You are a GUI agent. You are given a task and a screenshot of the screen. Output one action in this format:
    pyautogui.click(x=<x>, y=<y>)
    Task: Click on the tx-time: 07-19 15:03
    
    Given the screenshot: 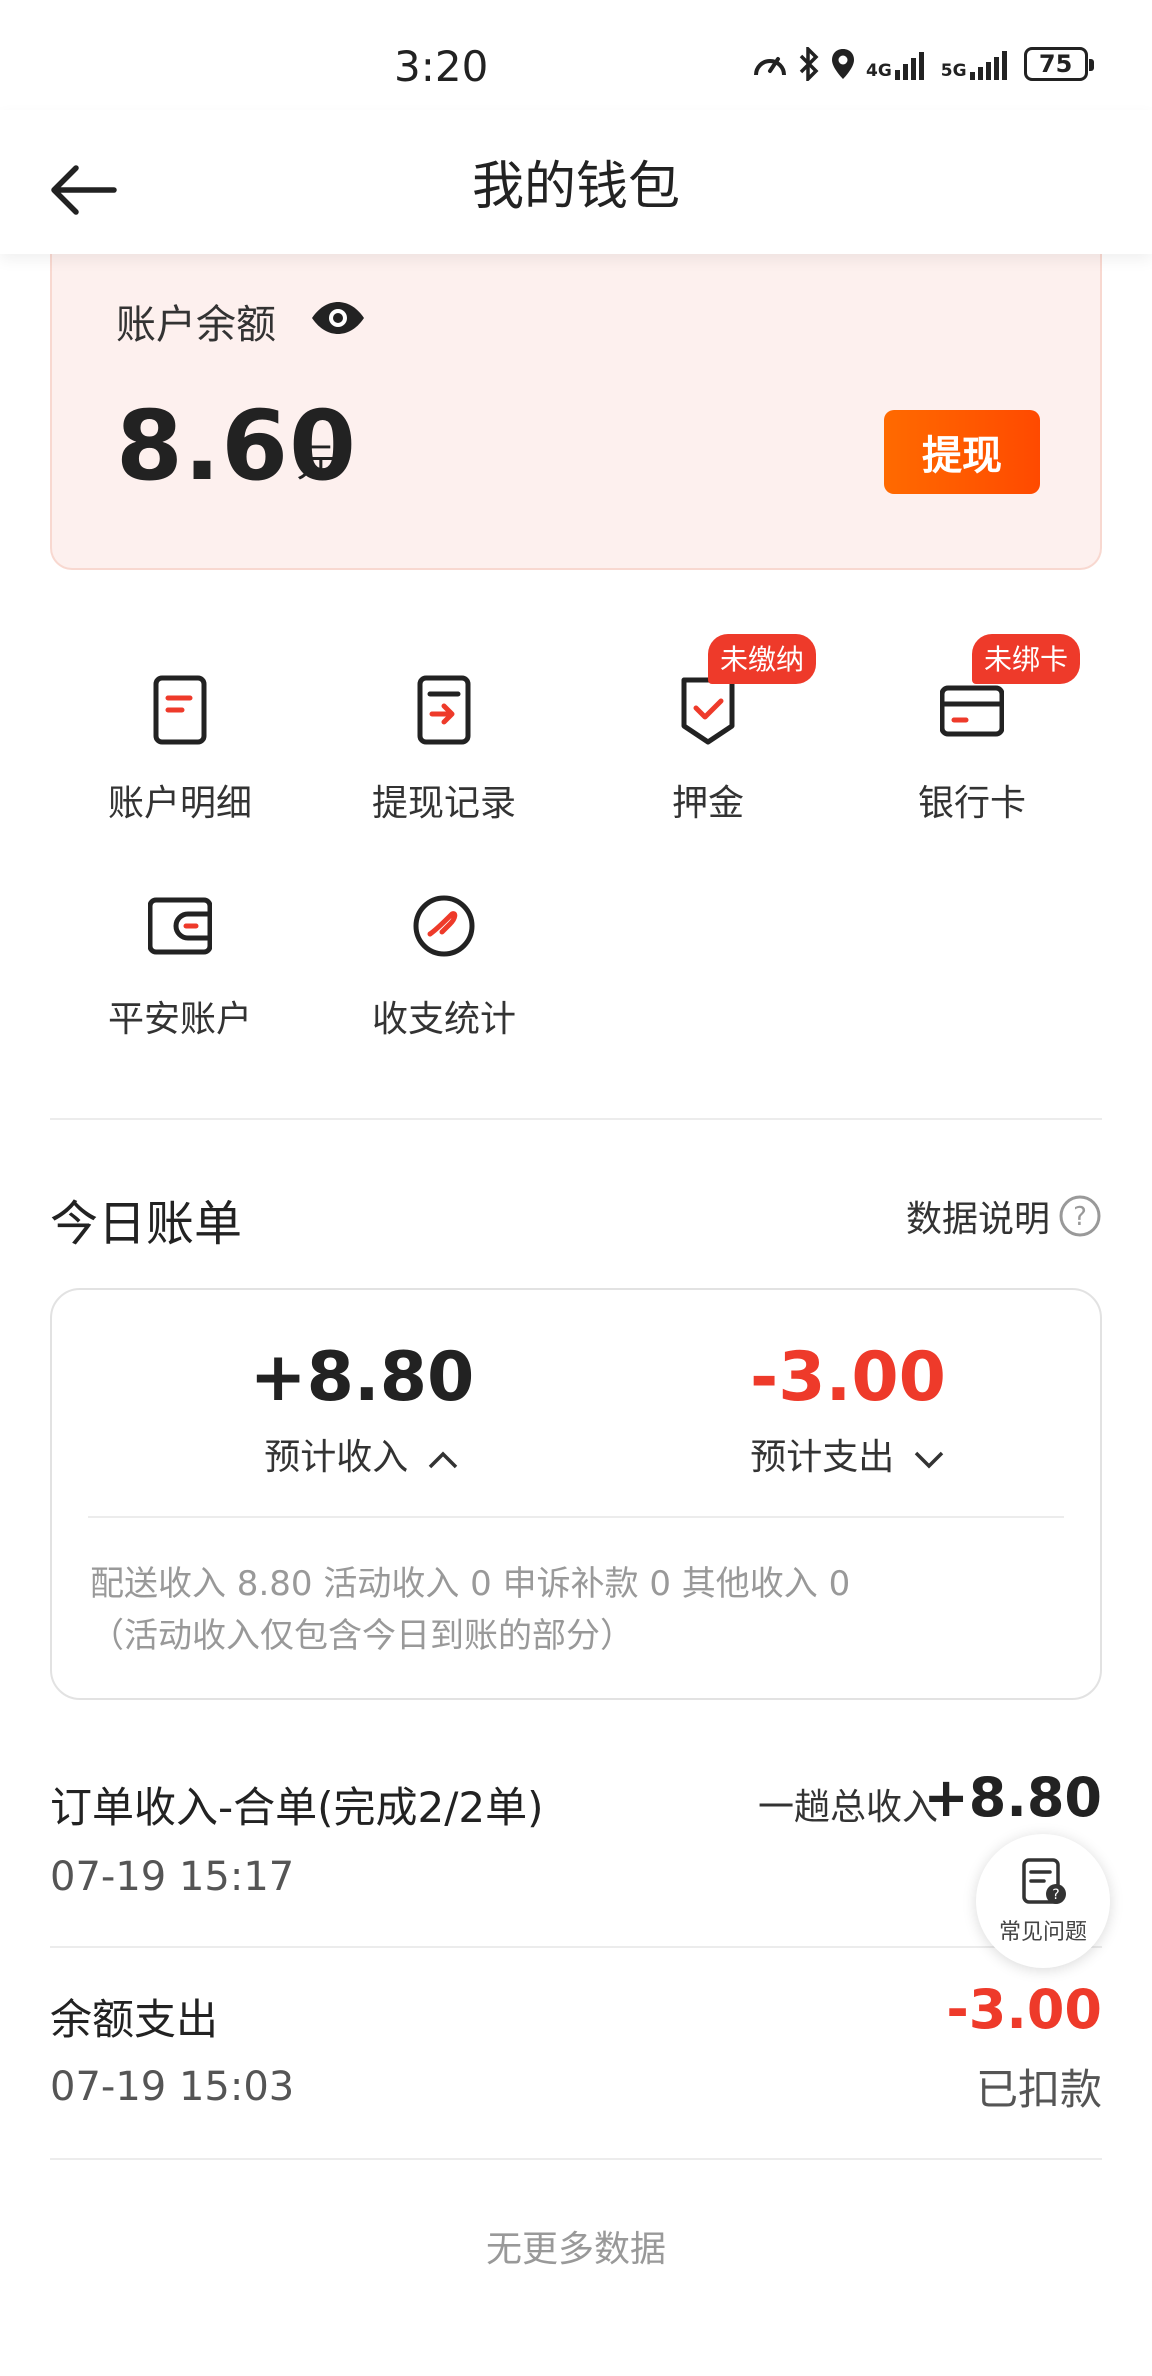 What is the action you would take?
    pyautogui.click(x=172, y=2087)
    